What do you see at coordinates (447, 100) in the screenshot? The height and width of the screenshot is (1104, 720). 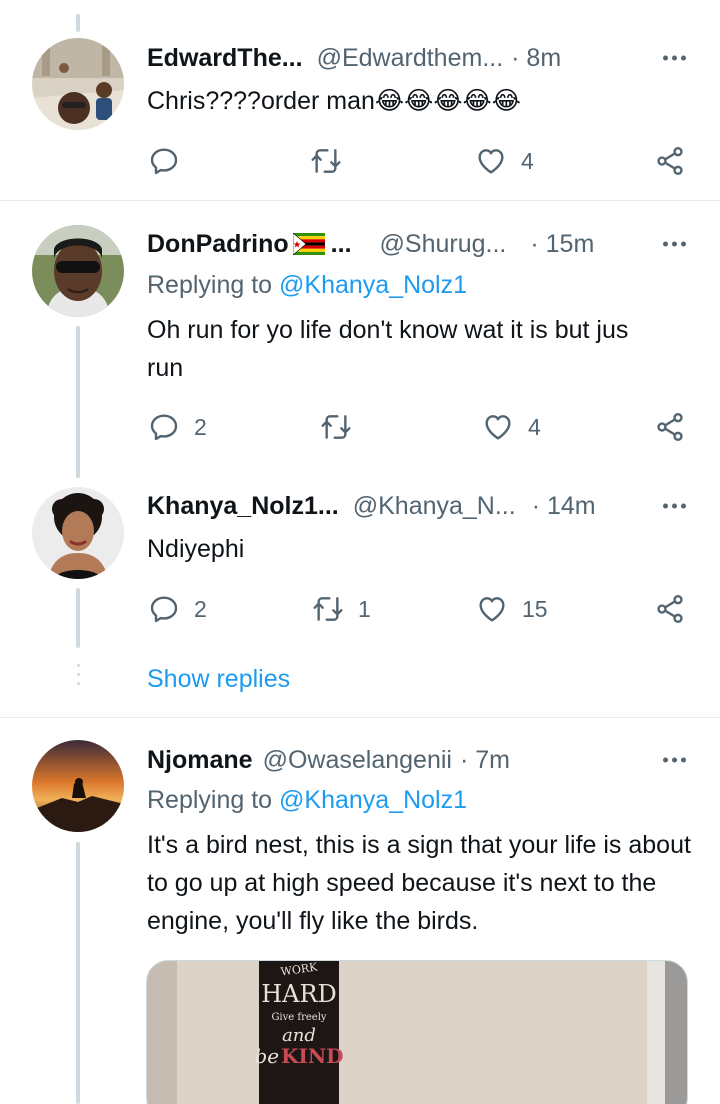 I see `emoji-laughing: 😂😂😂😂😂` at bounding box center [447, 100].